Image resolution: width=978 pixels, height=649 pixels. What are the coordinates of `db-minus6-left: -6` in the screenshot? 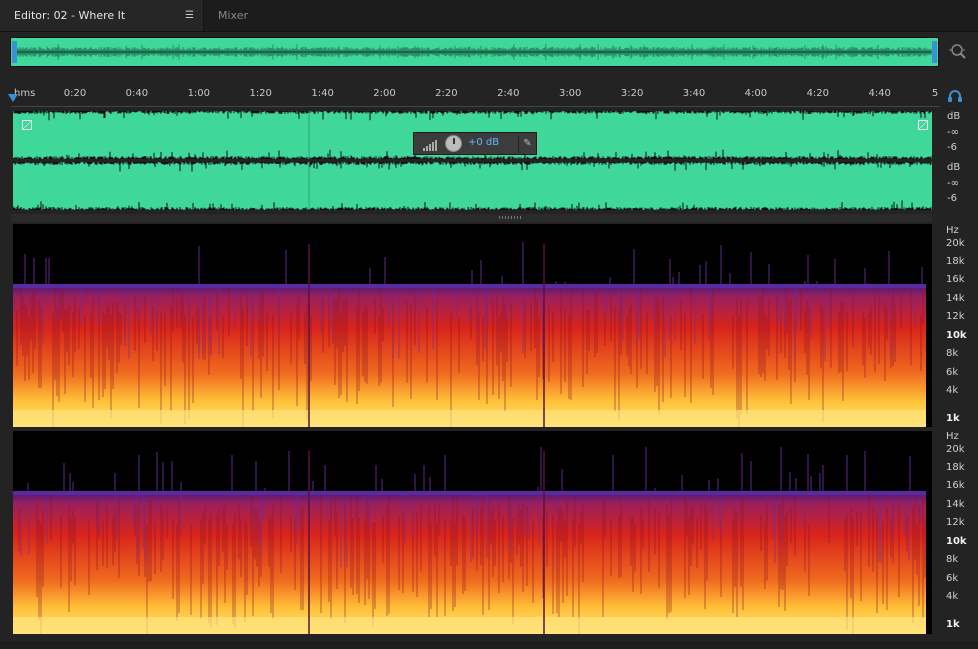 It's located at (952, 147).